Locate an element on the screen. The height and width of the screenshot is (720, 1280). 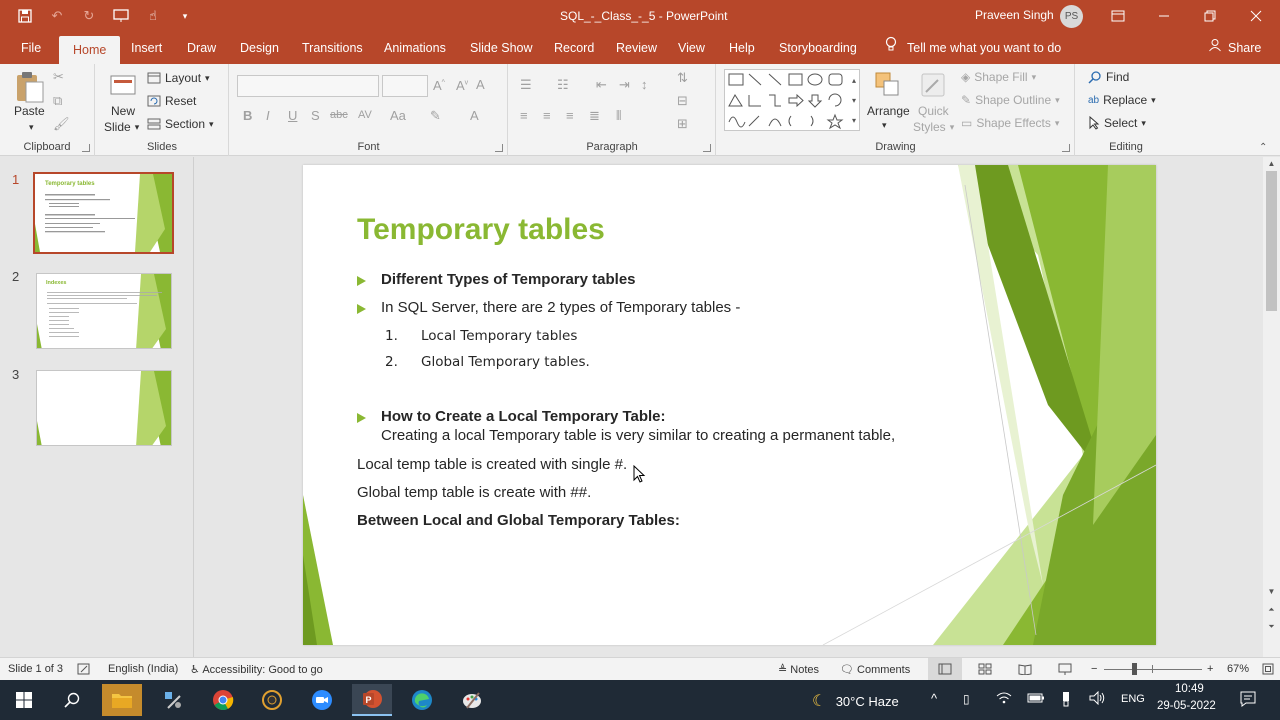
scroll-up-icon: ▲ is located at coordinates (1271, 163).